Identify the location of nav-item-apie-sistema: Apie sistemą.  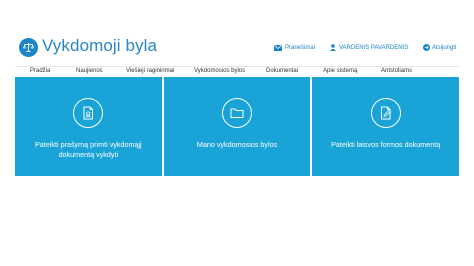
(340, 71).